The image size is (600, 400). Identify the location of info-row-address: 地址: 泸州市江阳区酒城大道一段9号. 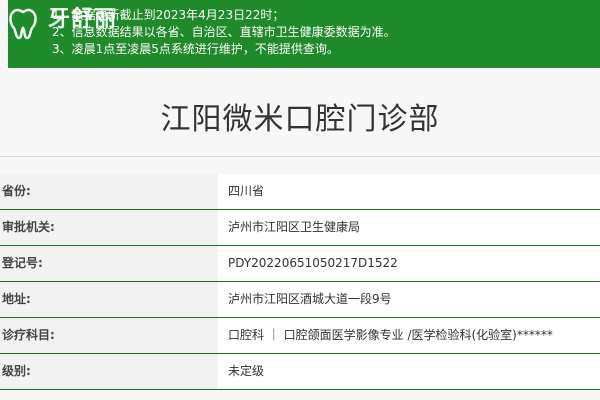
(300, 300).